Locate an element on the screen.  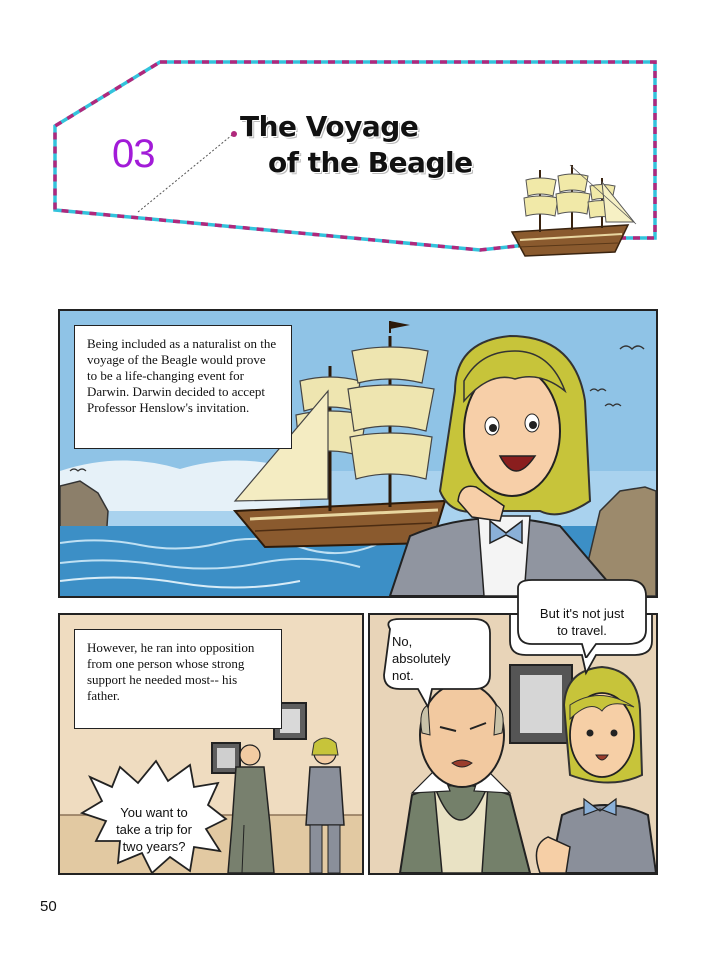
chapter-number: 03 is located at coordinates (134, 154).